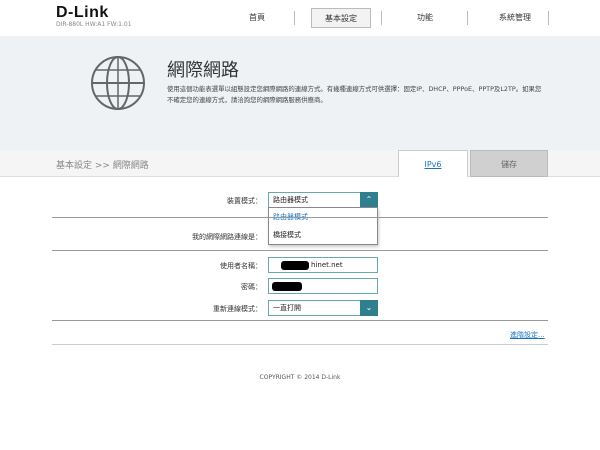  Describe the element at coordinates (425, 18) in the screenshot. I see `nav-features: 功能` at that location.